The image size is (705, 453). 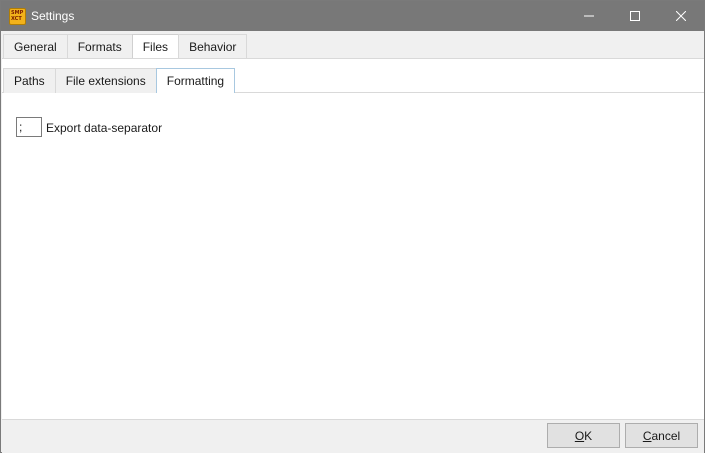 I want to click on export-separator-label: Export data-separator, so click(x=104, y=128).